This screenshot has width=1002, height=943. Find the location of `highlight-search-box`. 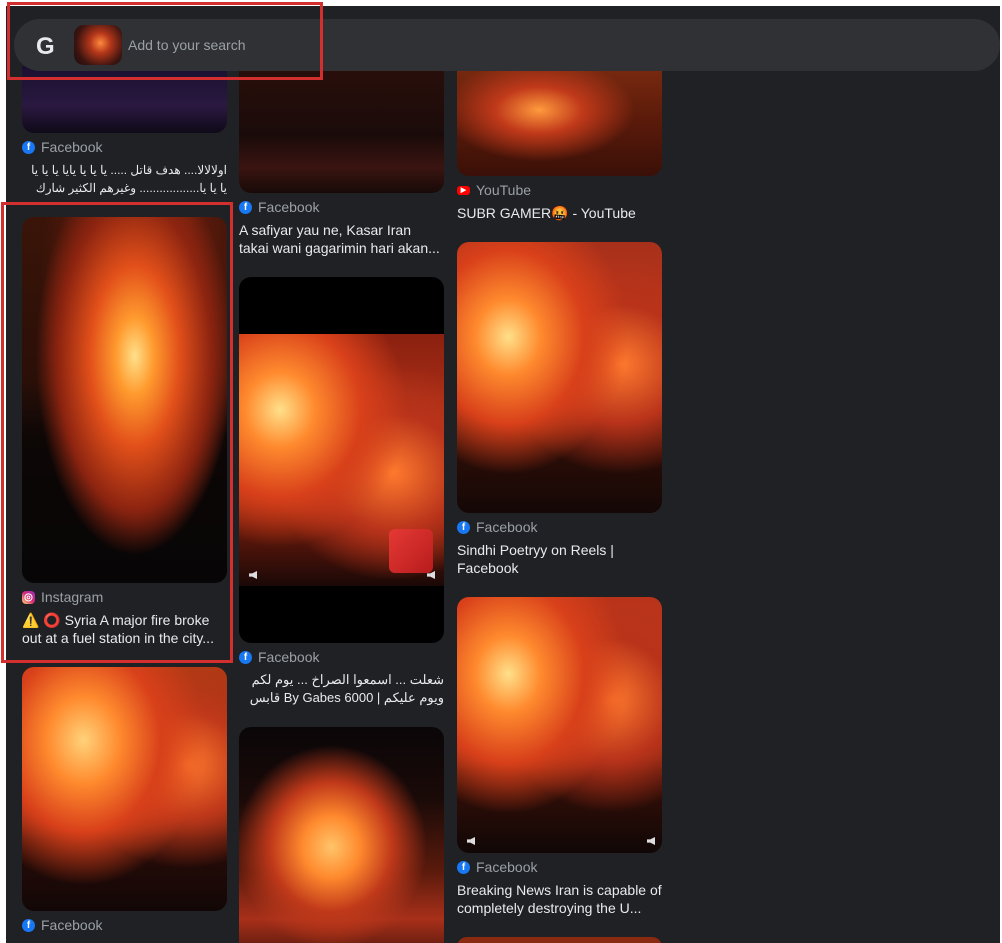

highlight-search-box is located at coordinates (165, 41).